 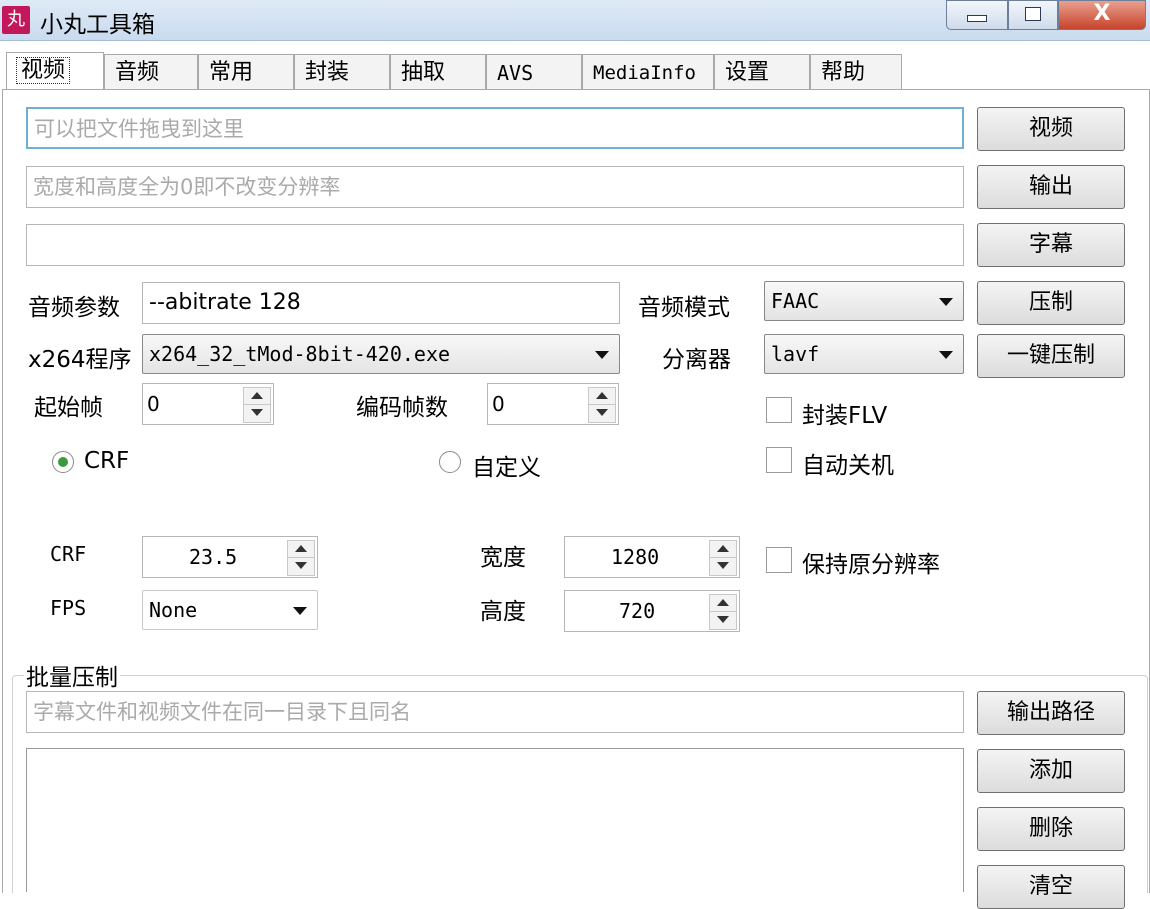 What do you see at coordinates (637, 611) in the screenshot?
I see `height-value: 720` at bounding box center [637, 611].